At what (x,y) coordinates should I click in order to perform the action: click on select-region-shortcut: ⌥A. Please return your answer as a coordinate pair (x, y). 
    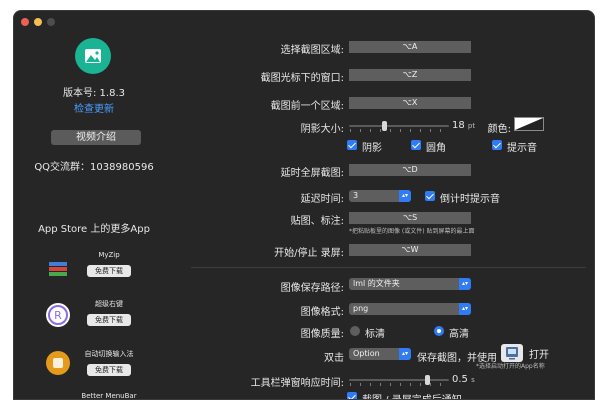
    Looking at the image, I should click on (410, 47).